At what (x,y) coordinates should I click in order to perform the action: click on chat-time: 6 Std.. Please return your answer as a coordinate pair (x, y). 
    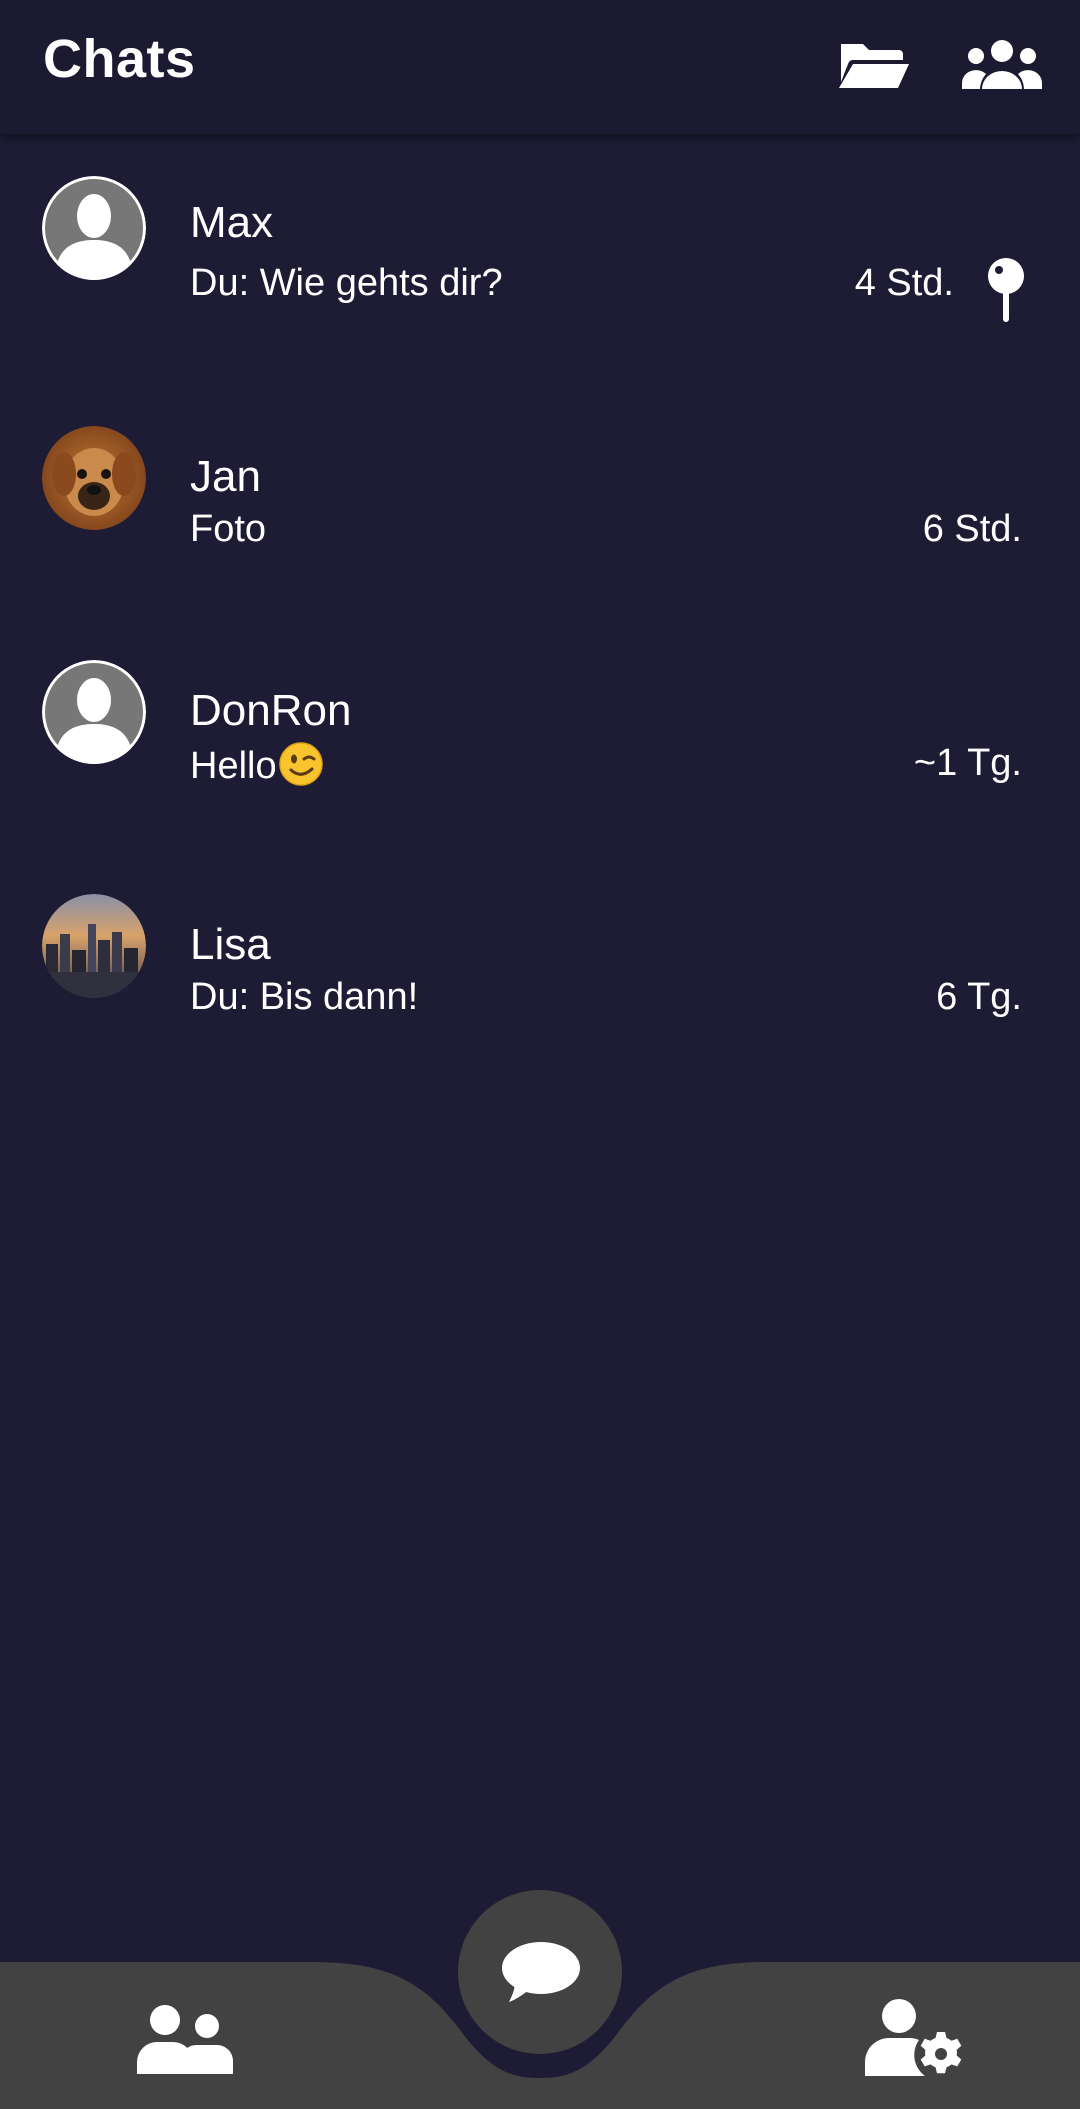
    Looking at the image, I should click on (972, 529).